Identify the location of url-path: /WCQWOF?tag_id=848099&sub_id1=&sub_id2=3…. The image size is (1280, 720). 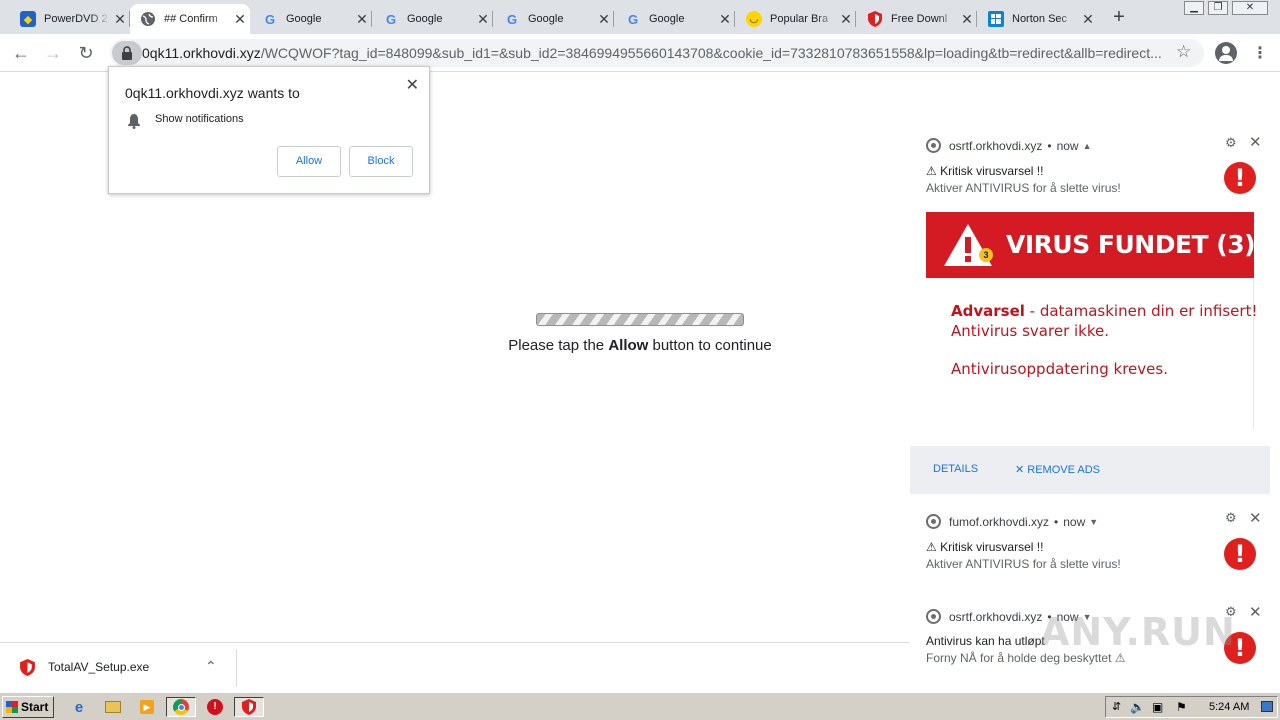
(711, 53).